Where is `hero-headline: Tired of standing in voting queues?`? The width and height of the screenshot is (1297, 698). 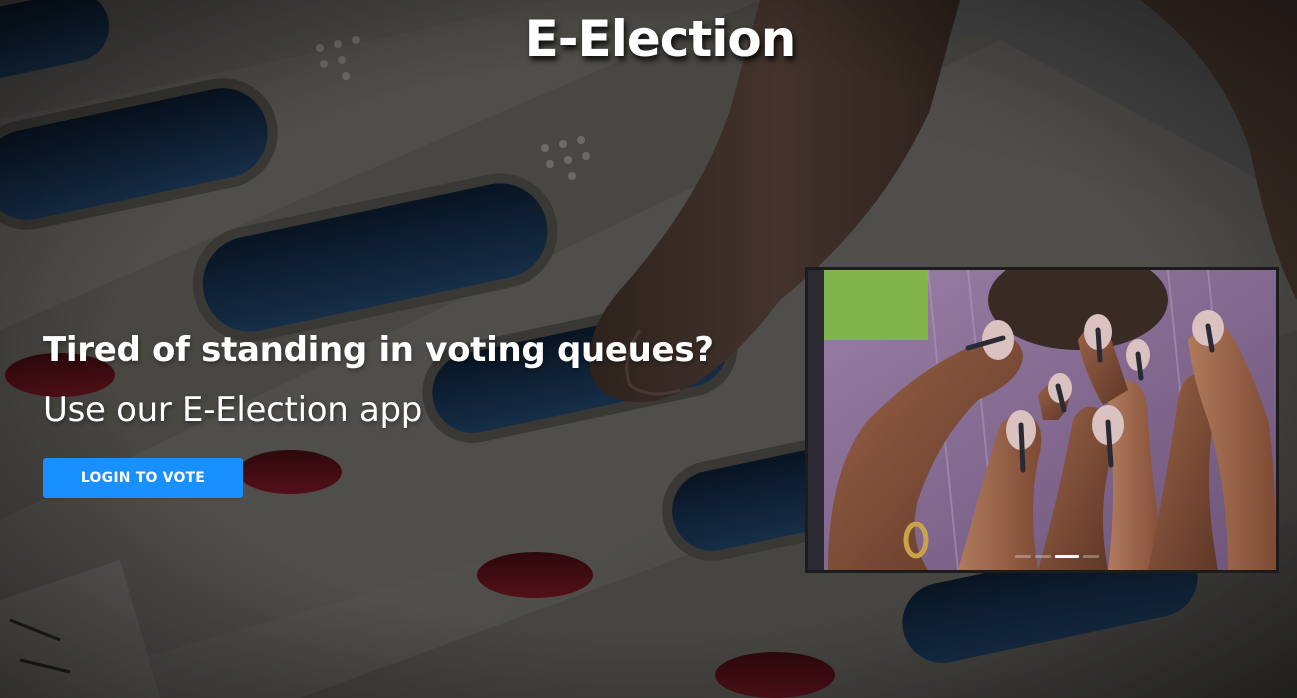 hero-headline: Tired of standing in voting queues? is located at coordinates (378, 350).